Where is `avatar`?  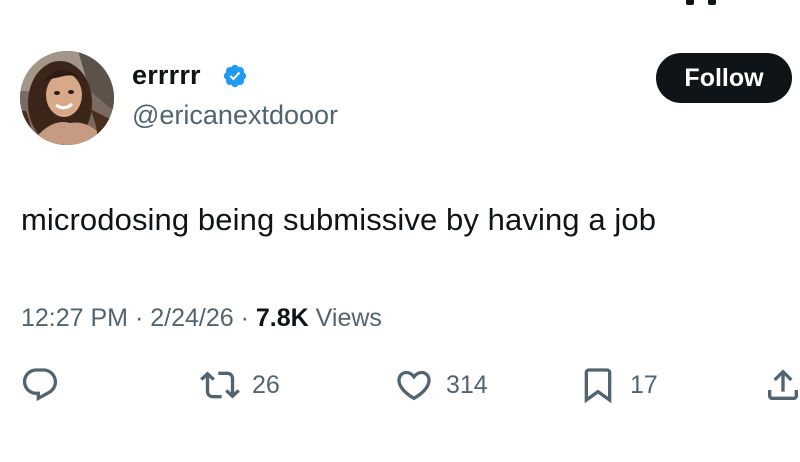
avatar is located at coordinates (67, 98).